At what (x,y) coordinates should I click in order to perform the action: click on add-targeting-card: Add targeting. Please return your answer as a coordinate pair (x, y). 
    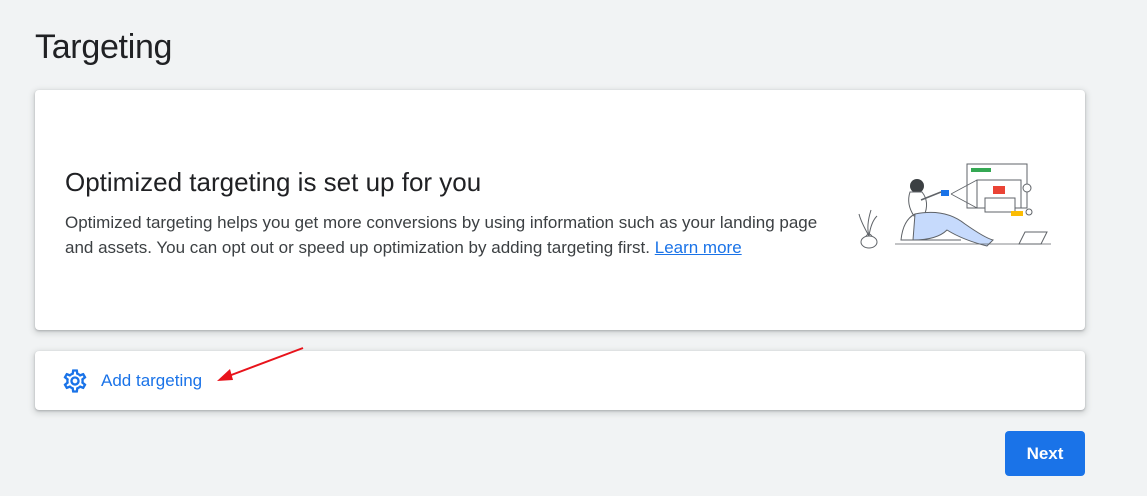
    Looking at the image, I should click on (560, 380).